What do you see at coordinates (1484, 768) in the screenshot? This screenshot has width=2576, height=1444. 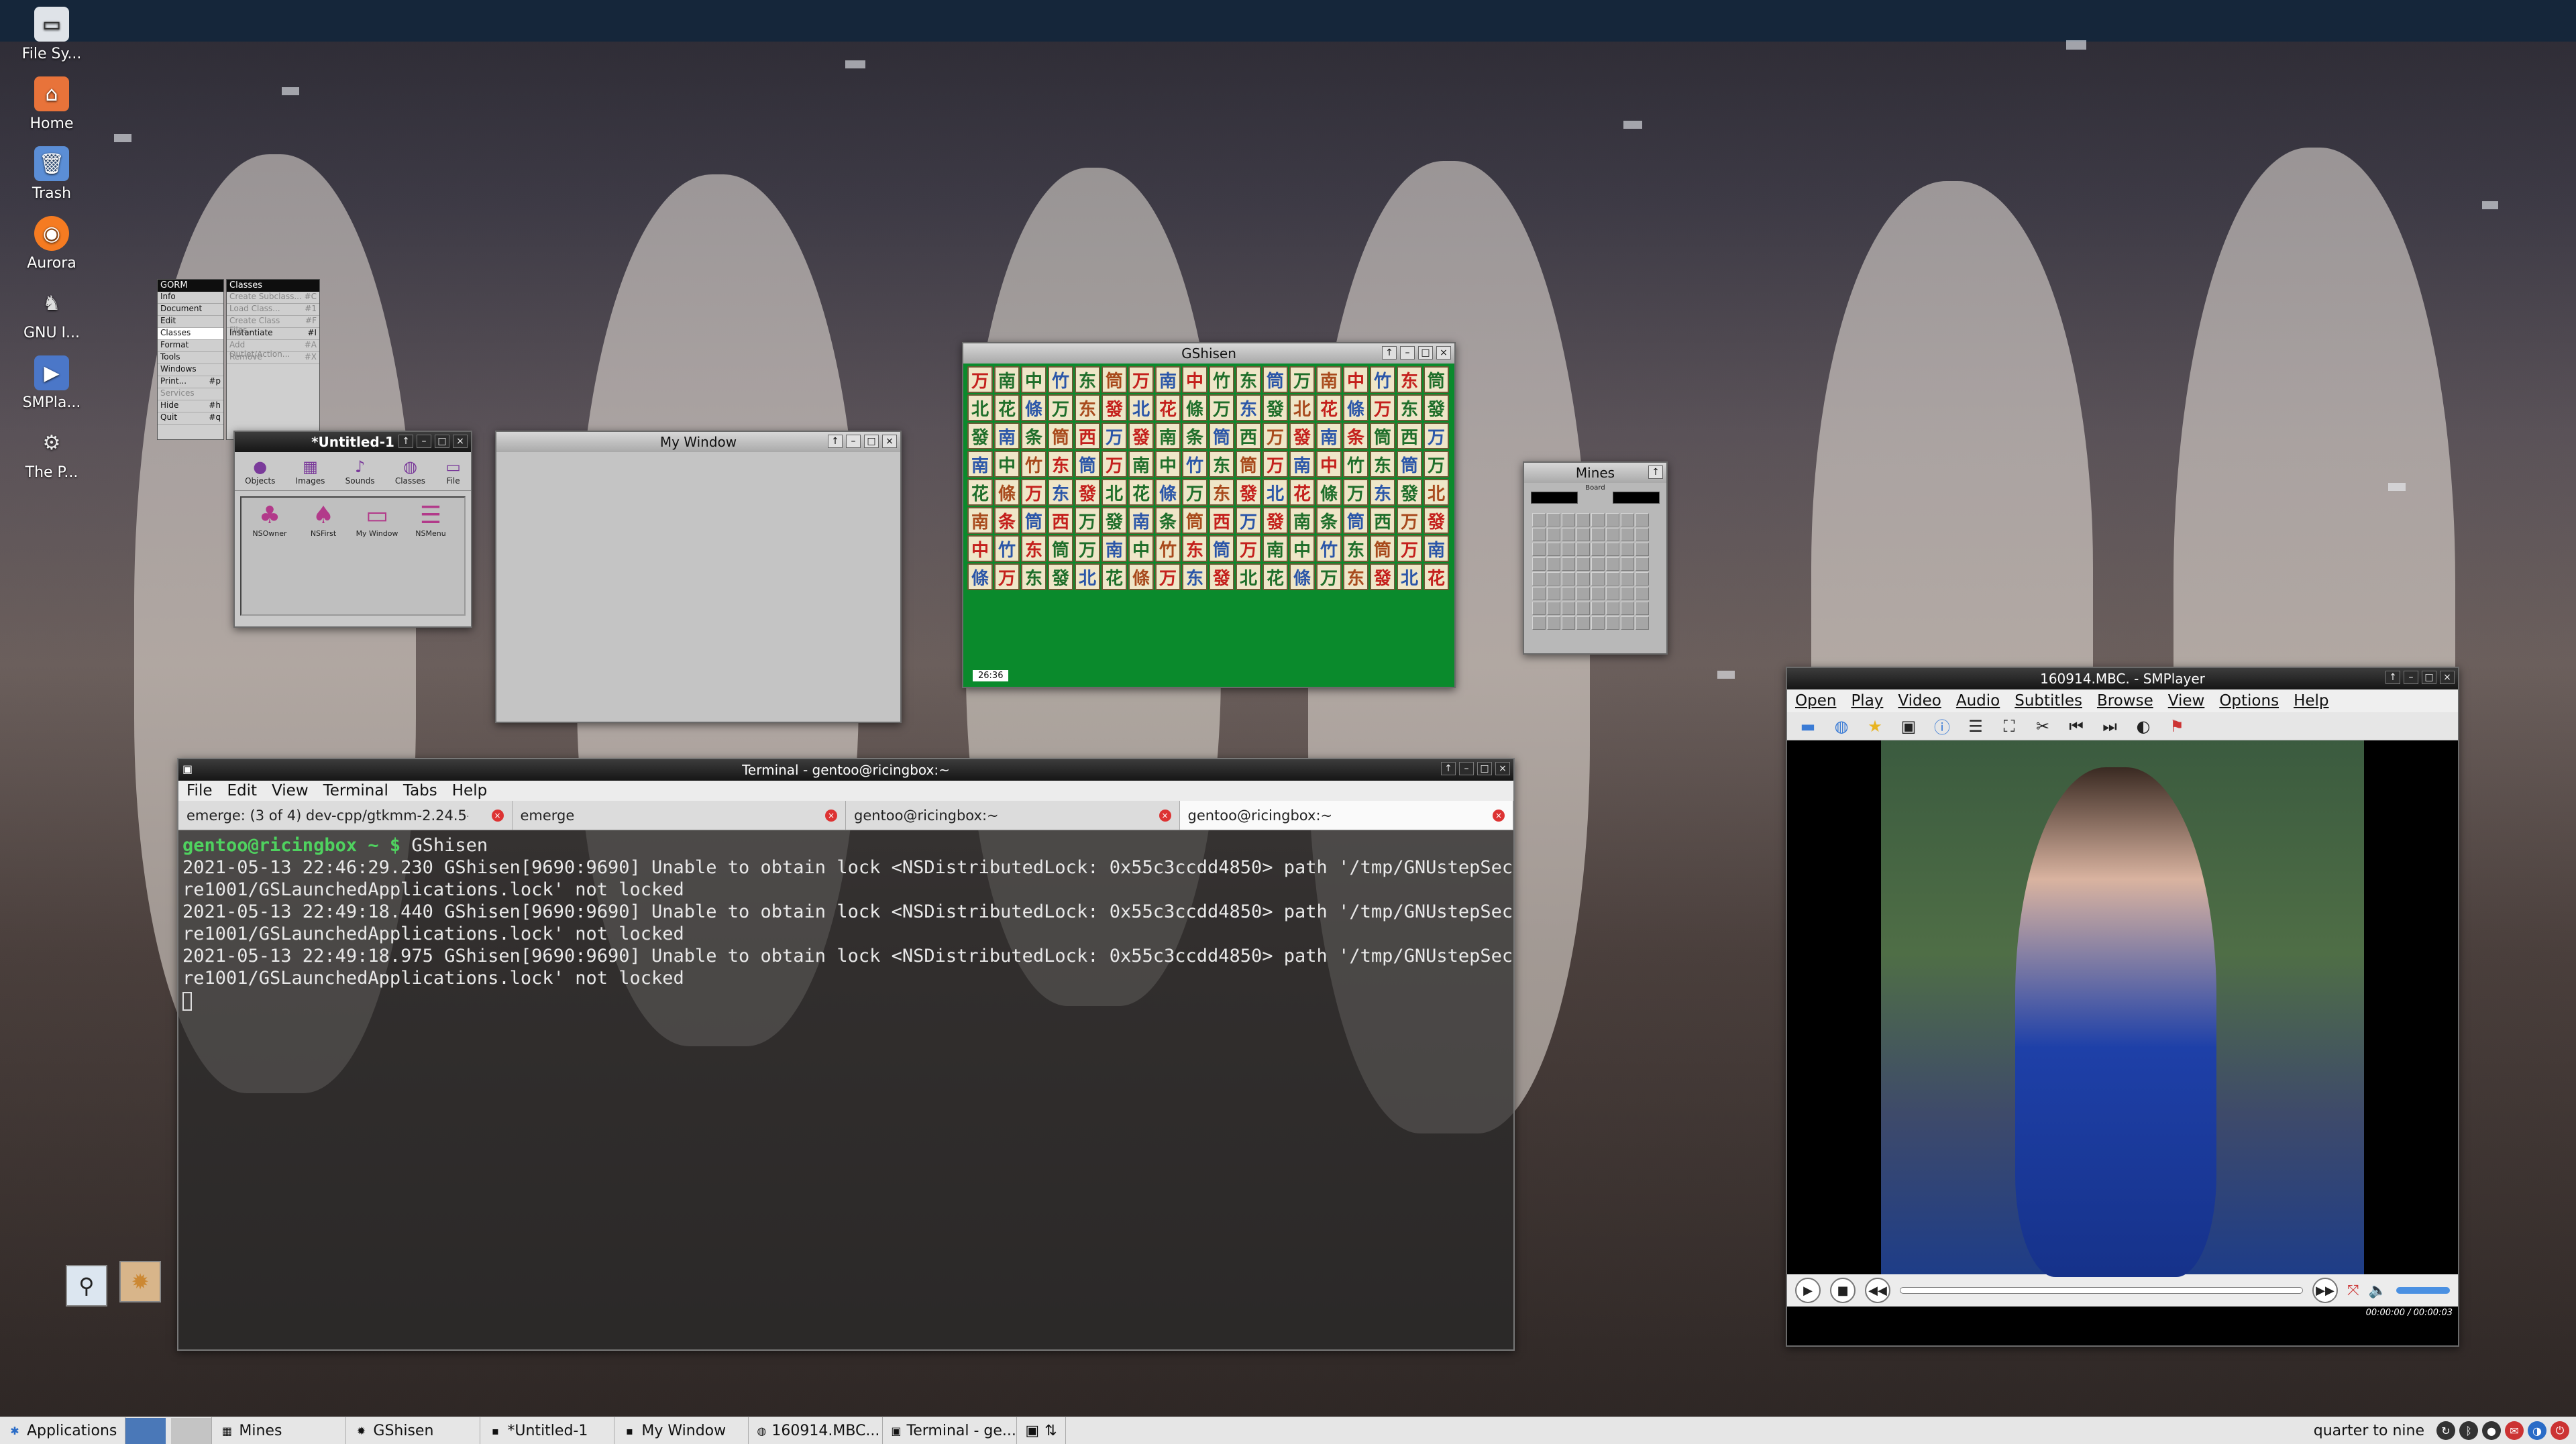 I see `maximize-button: □` at bounding box center [1484, 768].